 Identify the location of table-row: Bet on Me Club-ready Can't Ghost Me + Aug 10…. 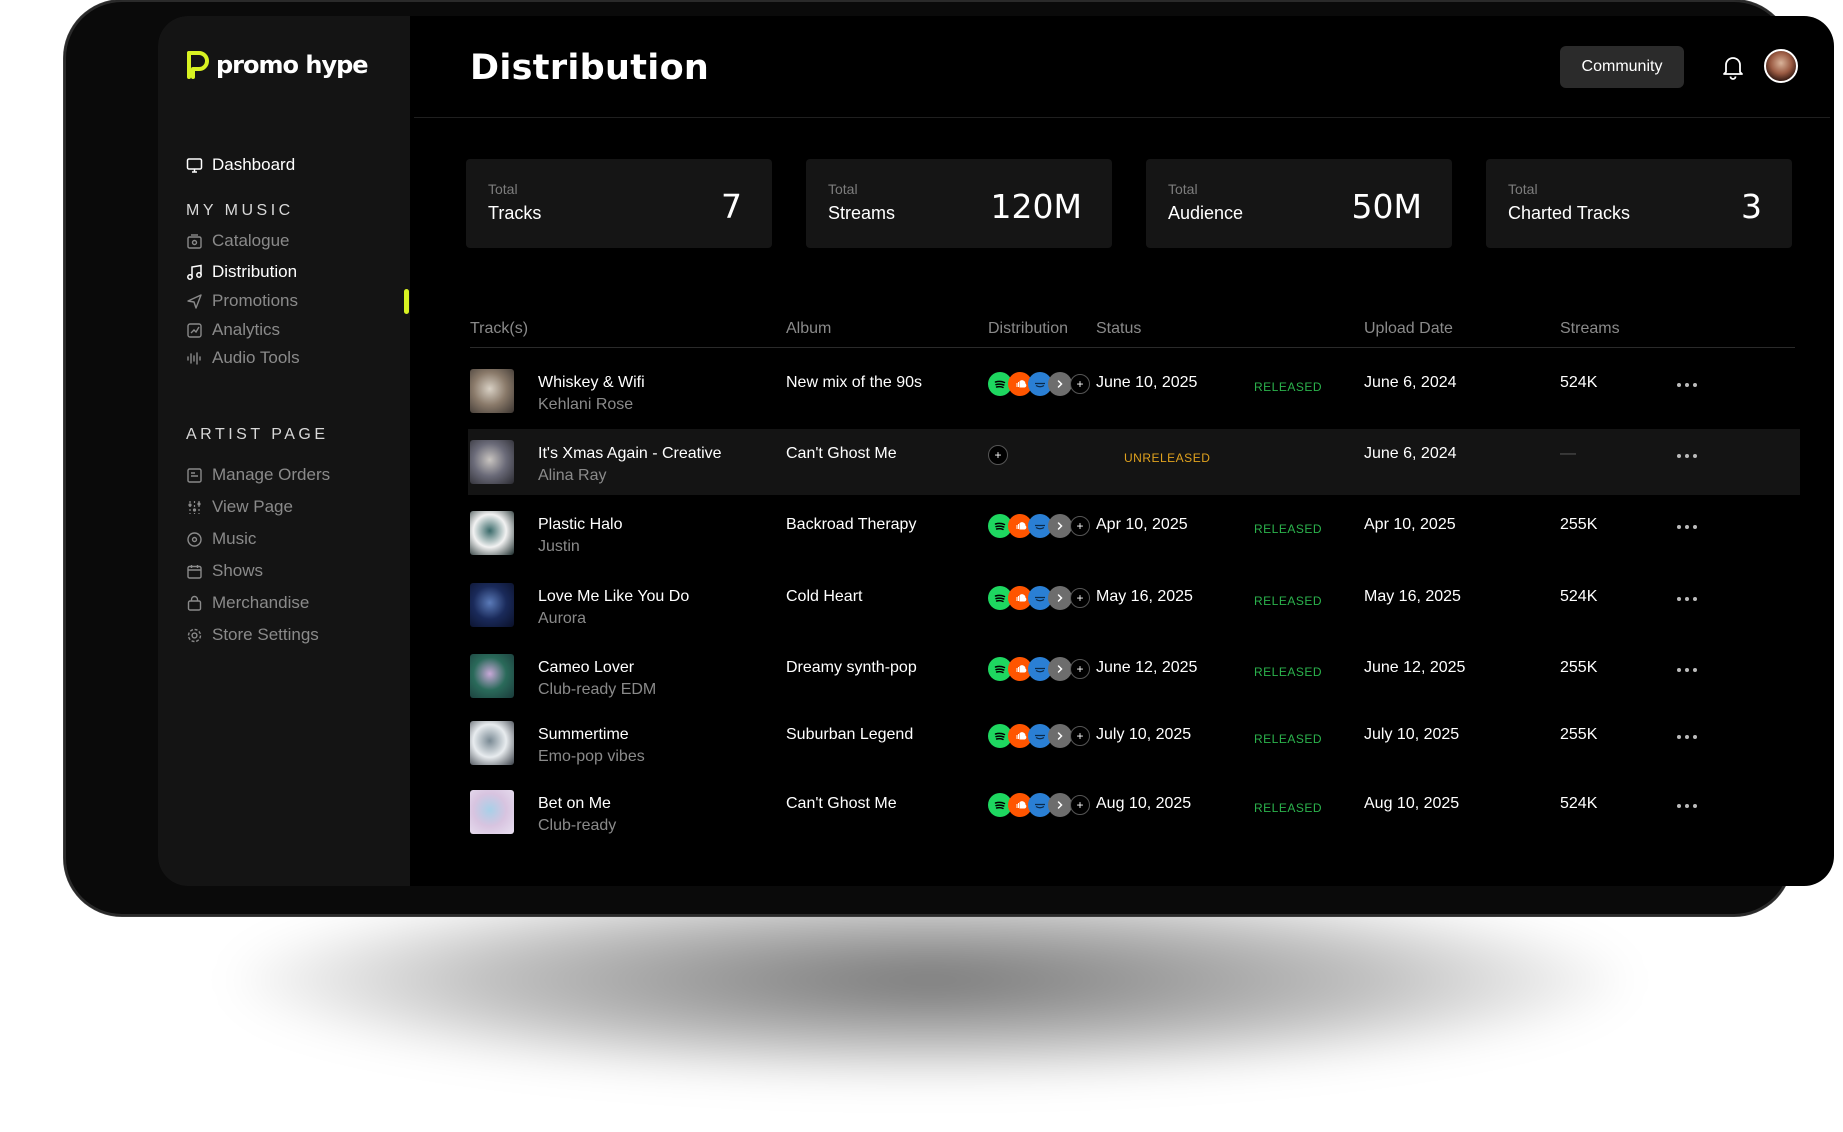
(1134, 812).